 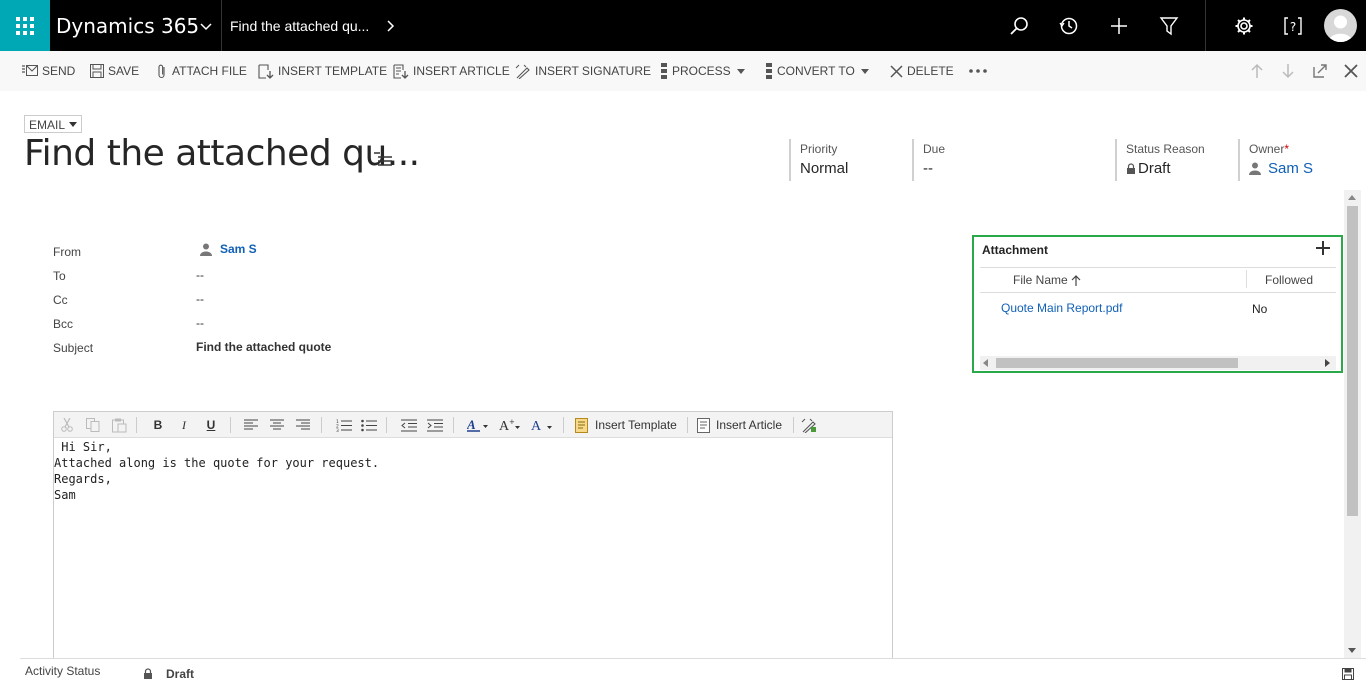 I want to click on activity-status-label: Activity Status, so click(x=63, y=671).